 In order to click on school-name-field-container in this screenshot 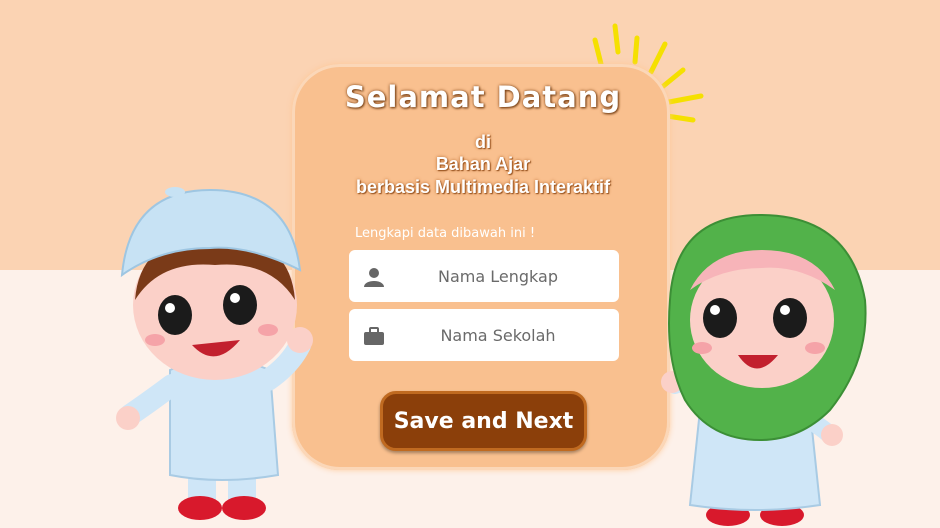, I will do `click(484, 335)`.